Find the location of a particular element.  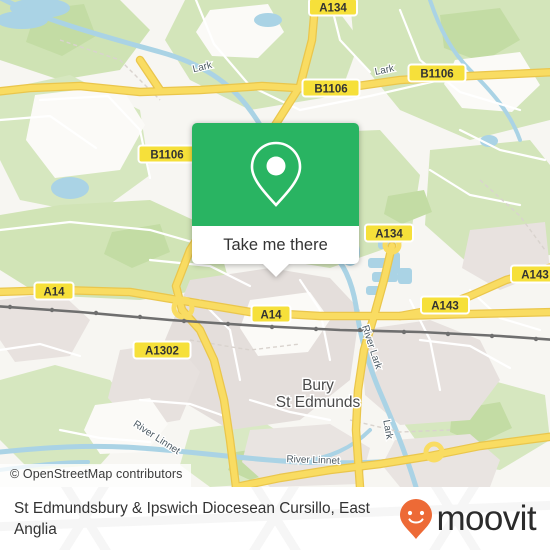

take-me-there-callout: Take me there is located at coordinates (275, 200).